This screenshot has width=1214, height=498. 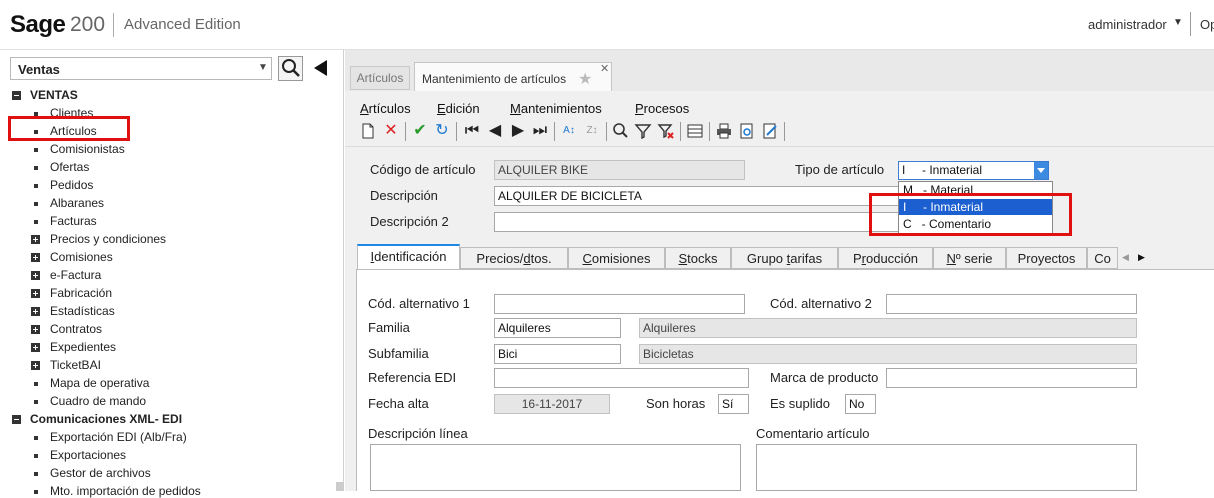 What do you see at coordinates (472, 131) in the screenshot?
I see `first-record-icon: ⏮` at bounding box center [472, 131].